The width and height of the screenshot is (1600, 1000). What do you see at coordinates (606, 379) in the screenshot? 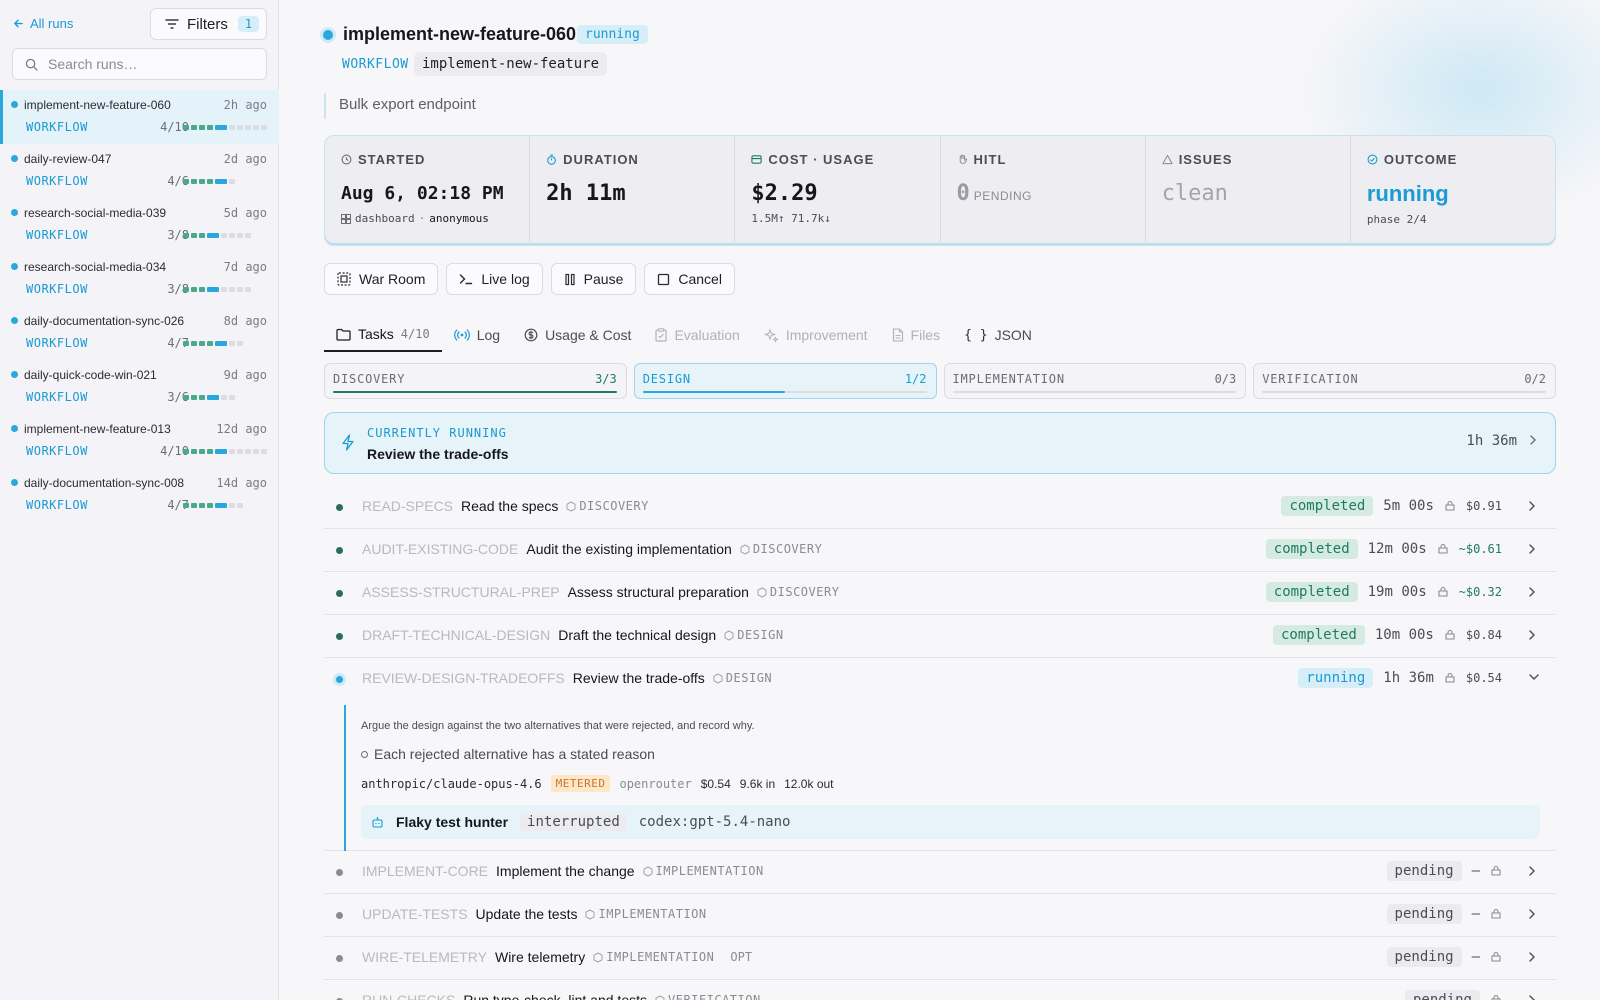
I see `phase-count: 3/3` at bounding box center [606, 379].